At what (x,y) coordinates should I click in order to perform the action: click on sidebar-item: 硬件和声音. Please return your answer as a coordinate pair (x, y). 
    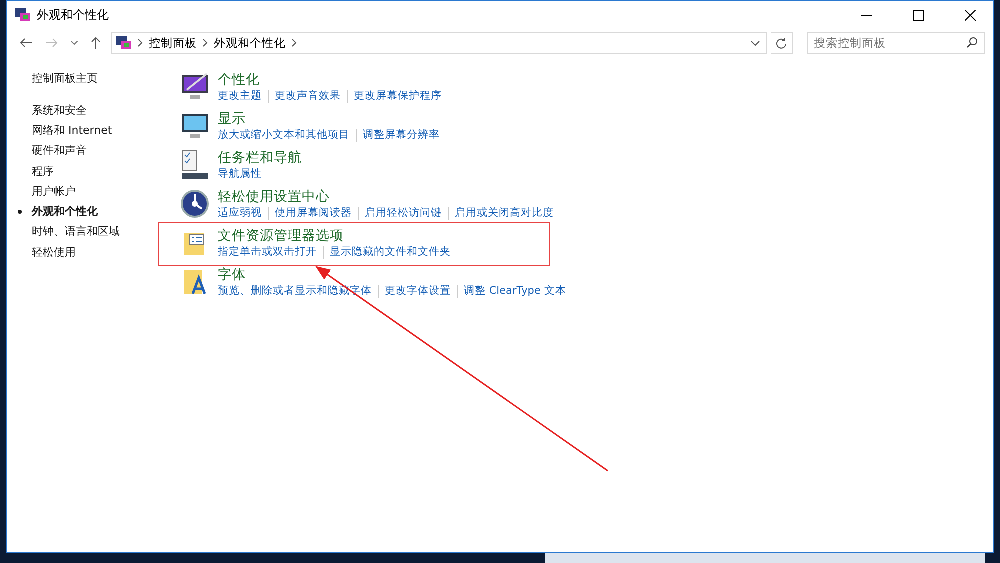
    Looking at the image, I should click on (59, 150).